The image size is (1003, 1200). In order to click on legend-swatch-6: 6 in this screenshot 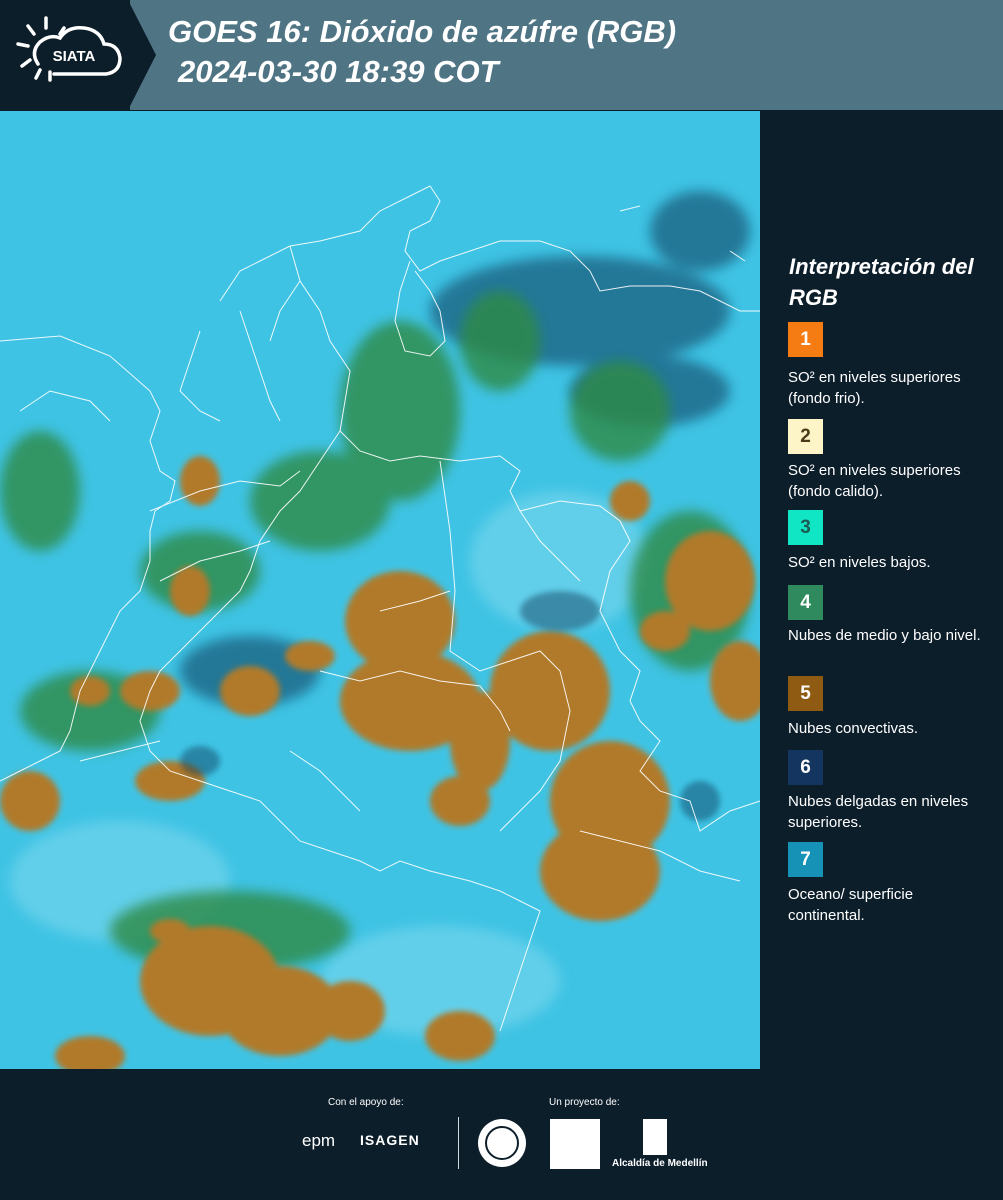, I will do `click(805, 767)`.